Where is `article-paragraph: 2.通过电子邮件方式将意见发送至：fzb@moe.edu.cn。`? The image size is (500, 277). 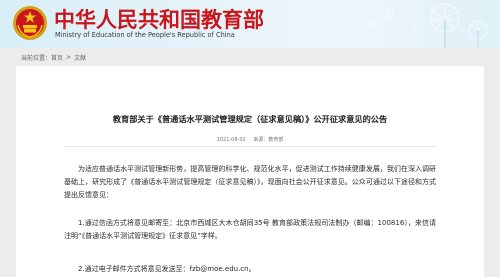
article-paragraph: 2.通过电子邮件方式将意见发送至：fzb@moe.edu.cn。 is located at coordinates (167, 269).